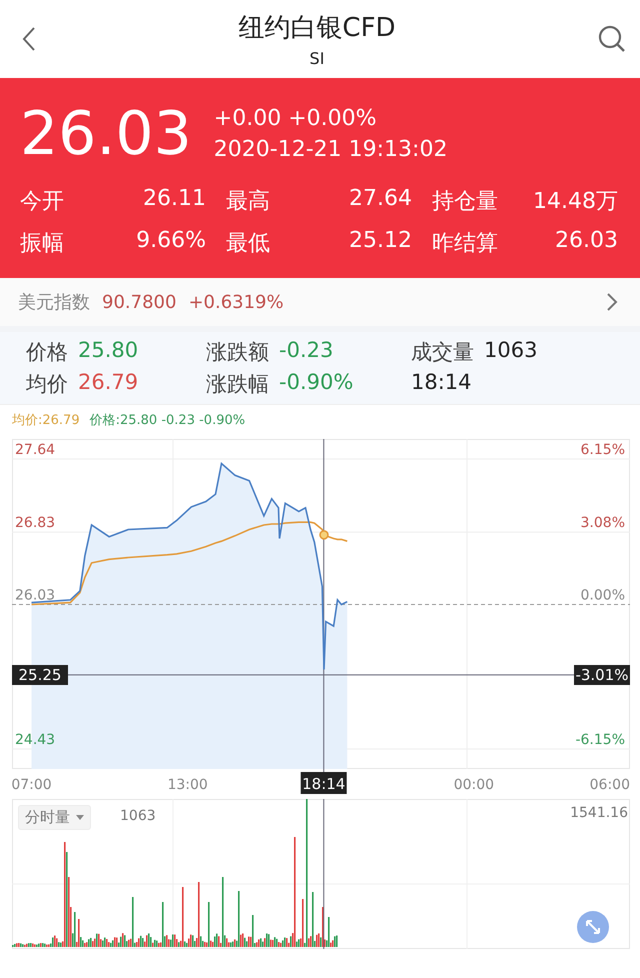 The image size is (640, 978). Describe the element at coordinates (108, 351) in the screenshot. I see `detail-value: 25.80` at that location.